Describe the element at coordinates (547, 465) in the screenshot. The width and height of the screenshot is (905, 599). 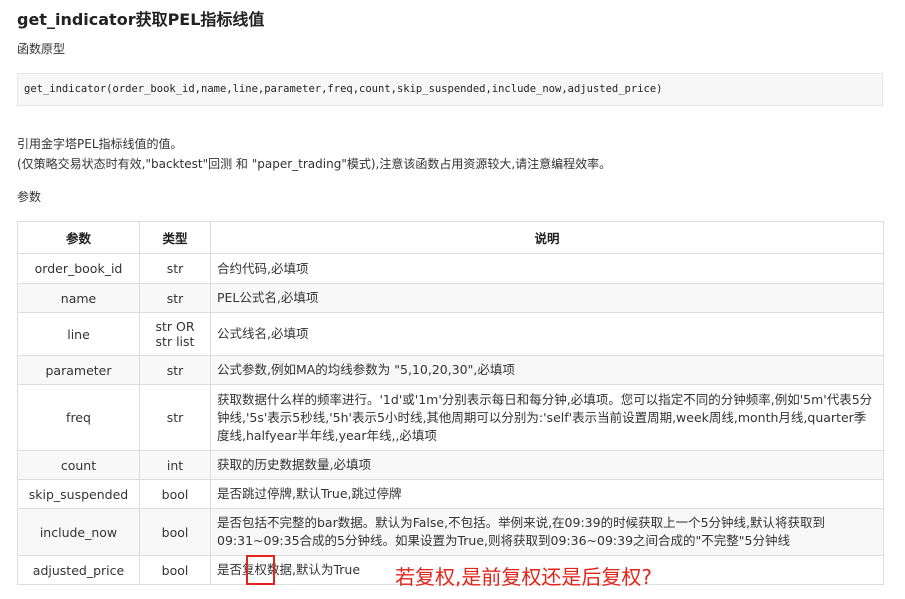
I see `desc-cell: 获取的历史数据数量,必填项` at that location.